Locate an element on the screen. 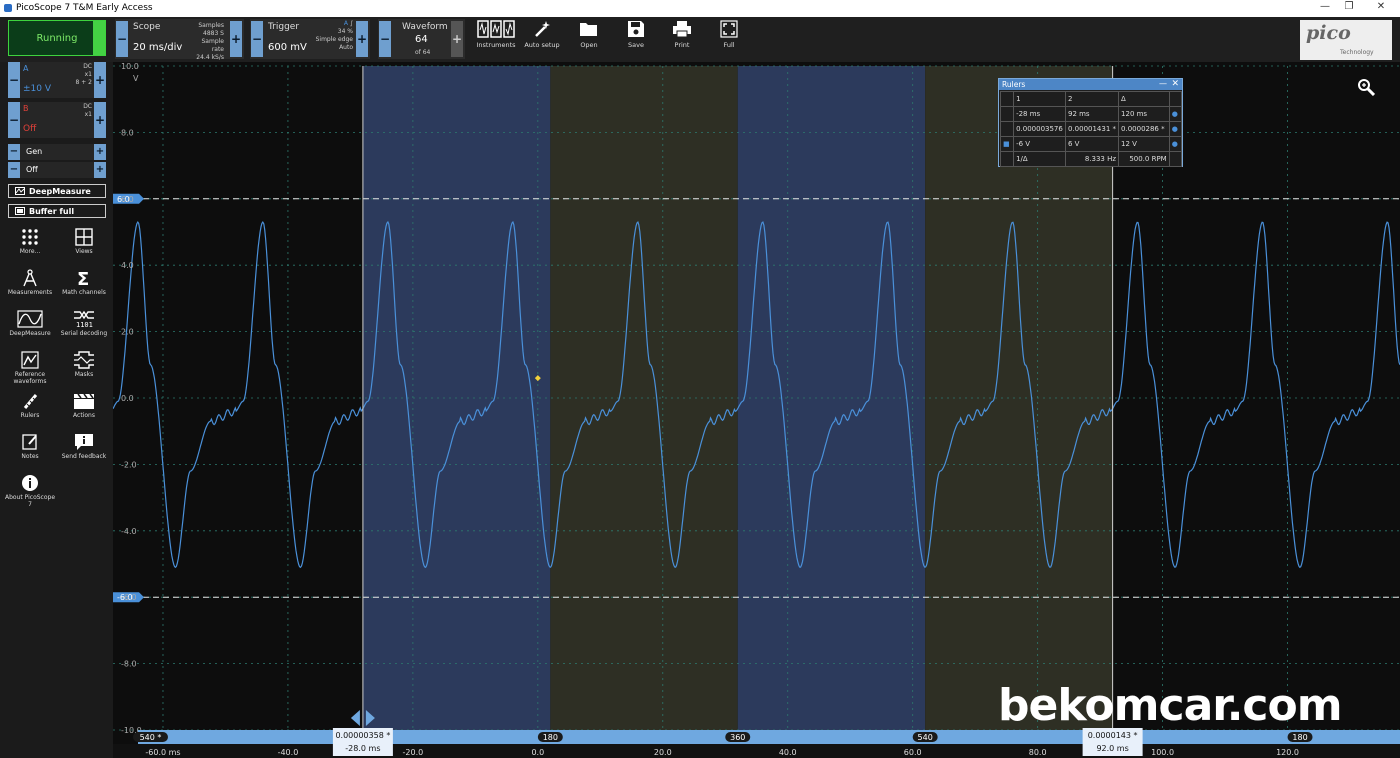  generator-state-increase: + is located at coordinates (100, 170).